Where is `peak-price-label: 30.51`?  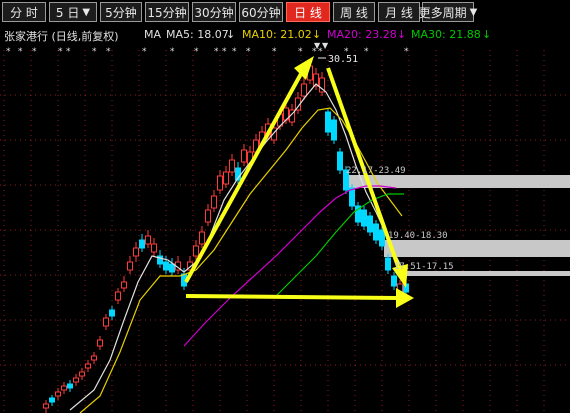 peak-price-label: 30.51 is located at coordinates (343, 59).